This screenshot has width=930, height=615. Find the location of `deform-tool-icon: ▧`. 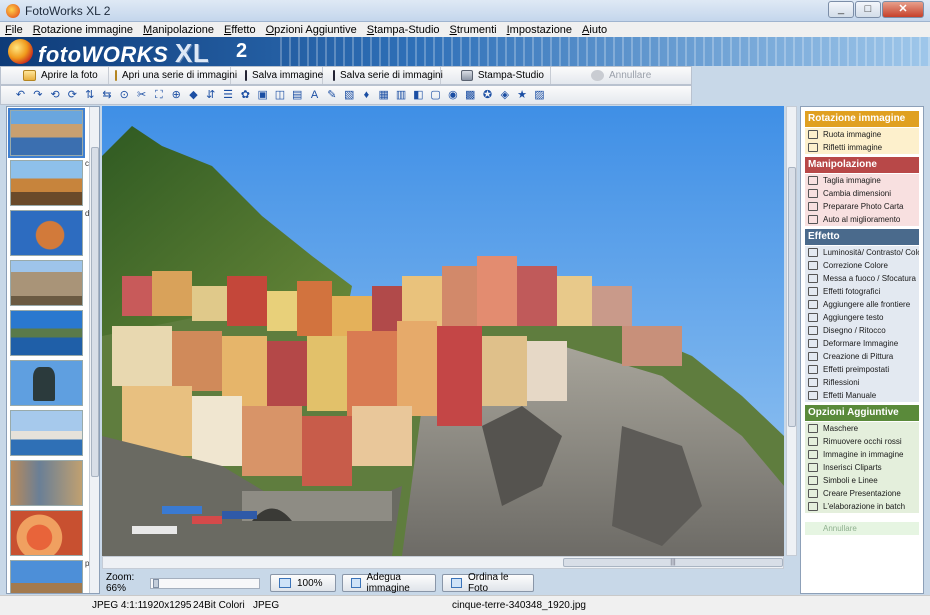

deform-tool-icon: ▧ is located at coordinates (349, 95).